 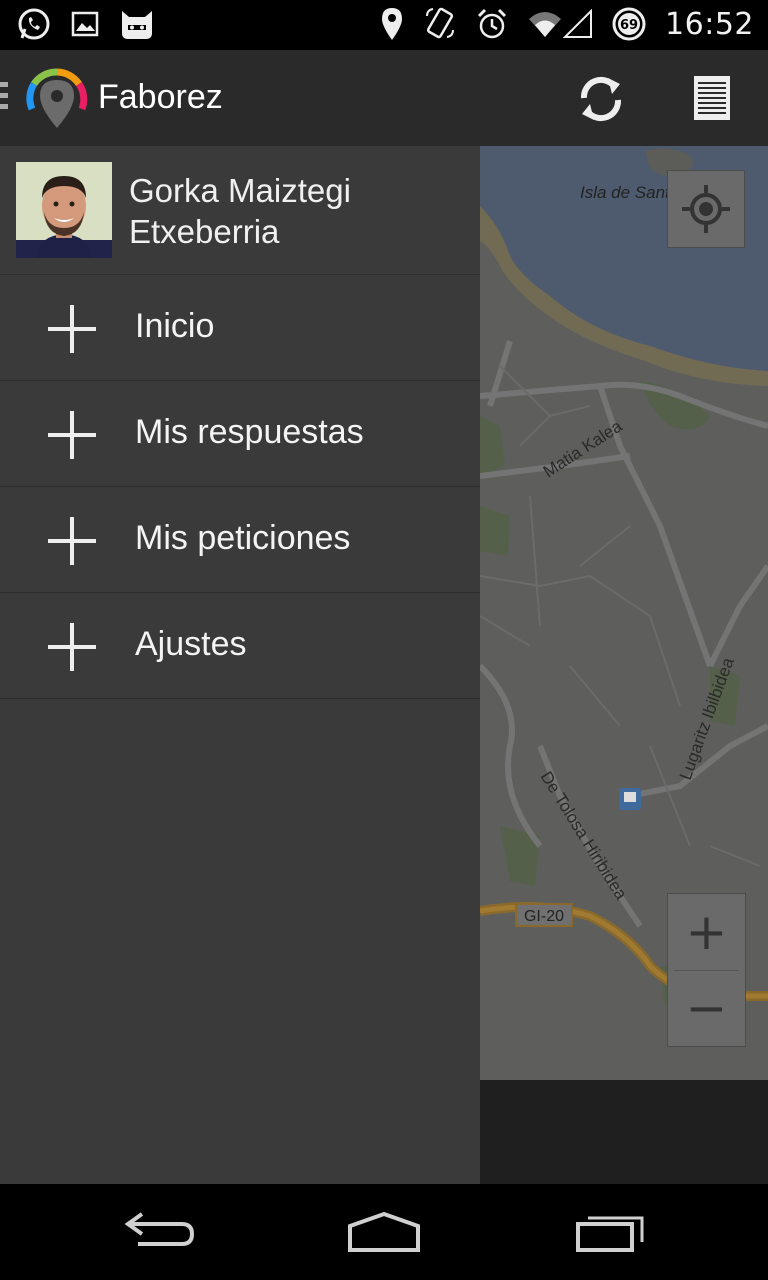 What do you see at coordinates (5, 98) in the screenshot?
I see `drawer-indicator-icon` at bounding box center [5, 98].